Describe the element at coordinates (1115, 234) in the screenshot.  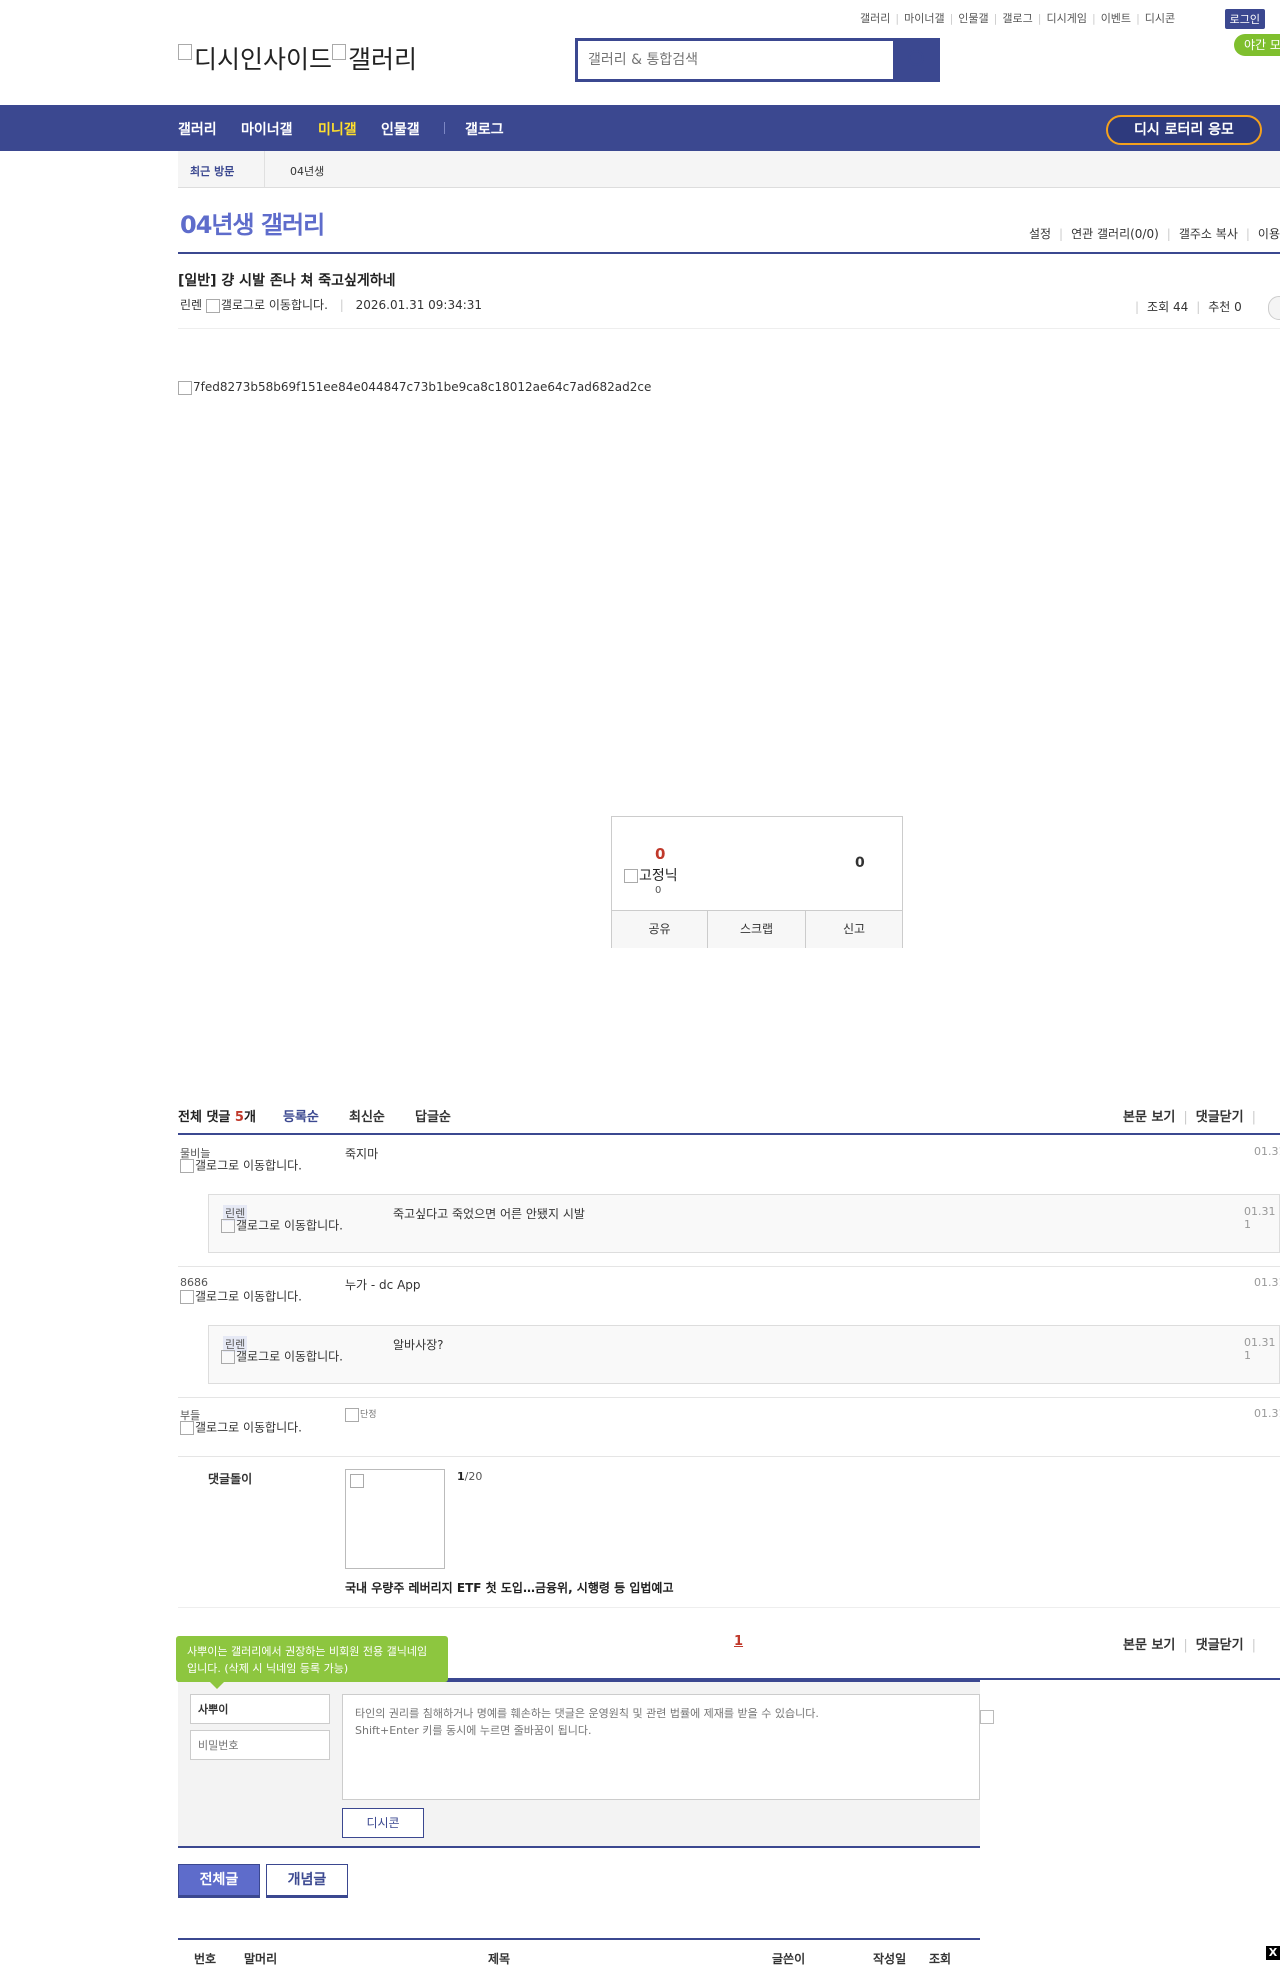
I see `related-gallery-link: 연관 갤러리(0/0)` at that location.